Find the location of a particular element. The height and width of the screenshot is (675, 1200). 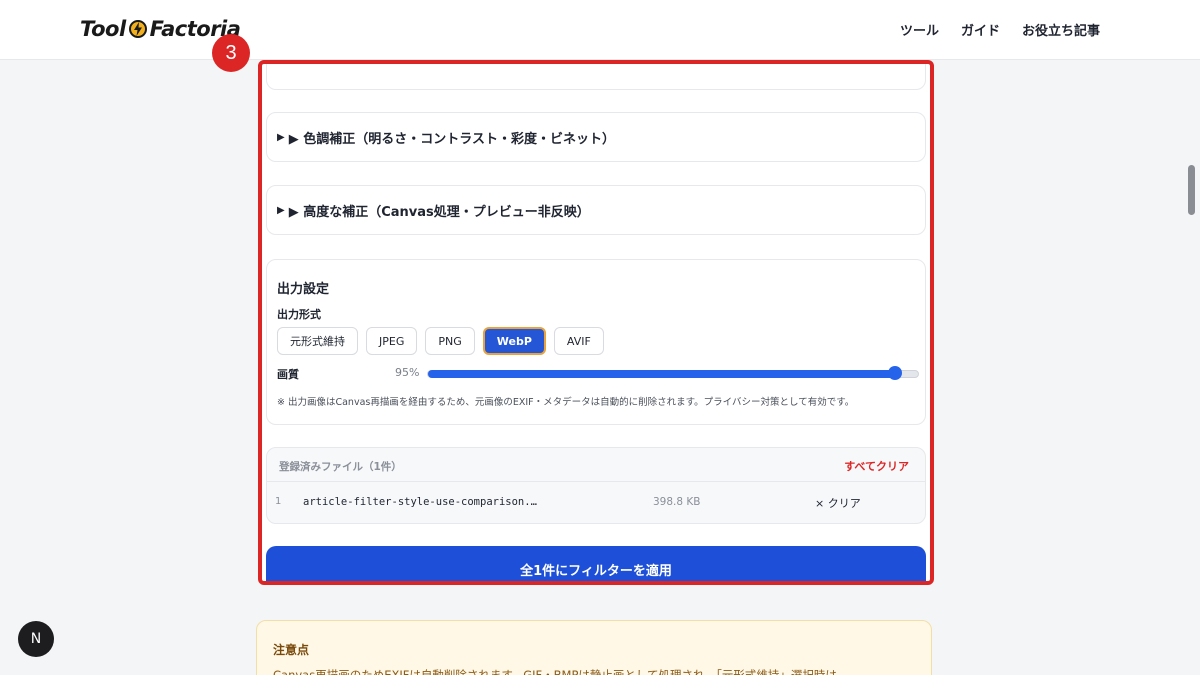

file-clear-button: × クリア is located at coordinates (838, 503).